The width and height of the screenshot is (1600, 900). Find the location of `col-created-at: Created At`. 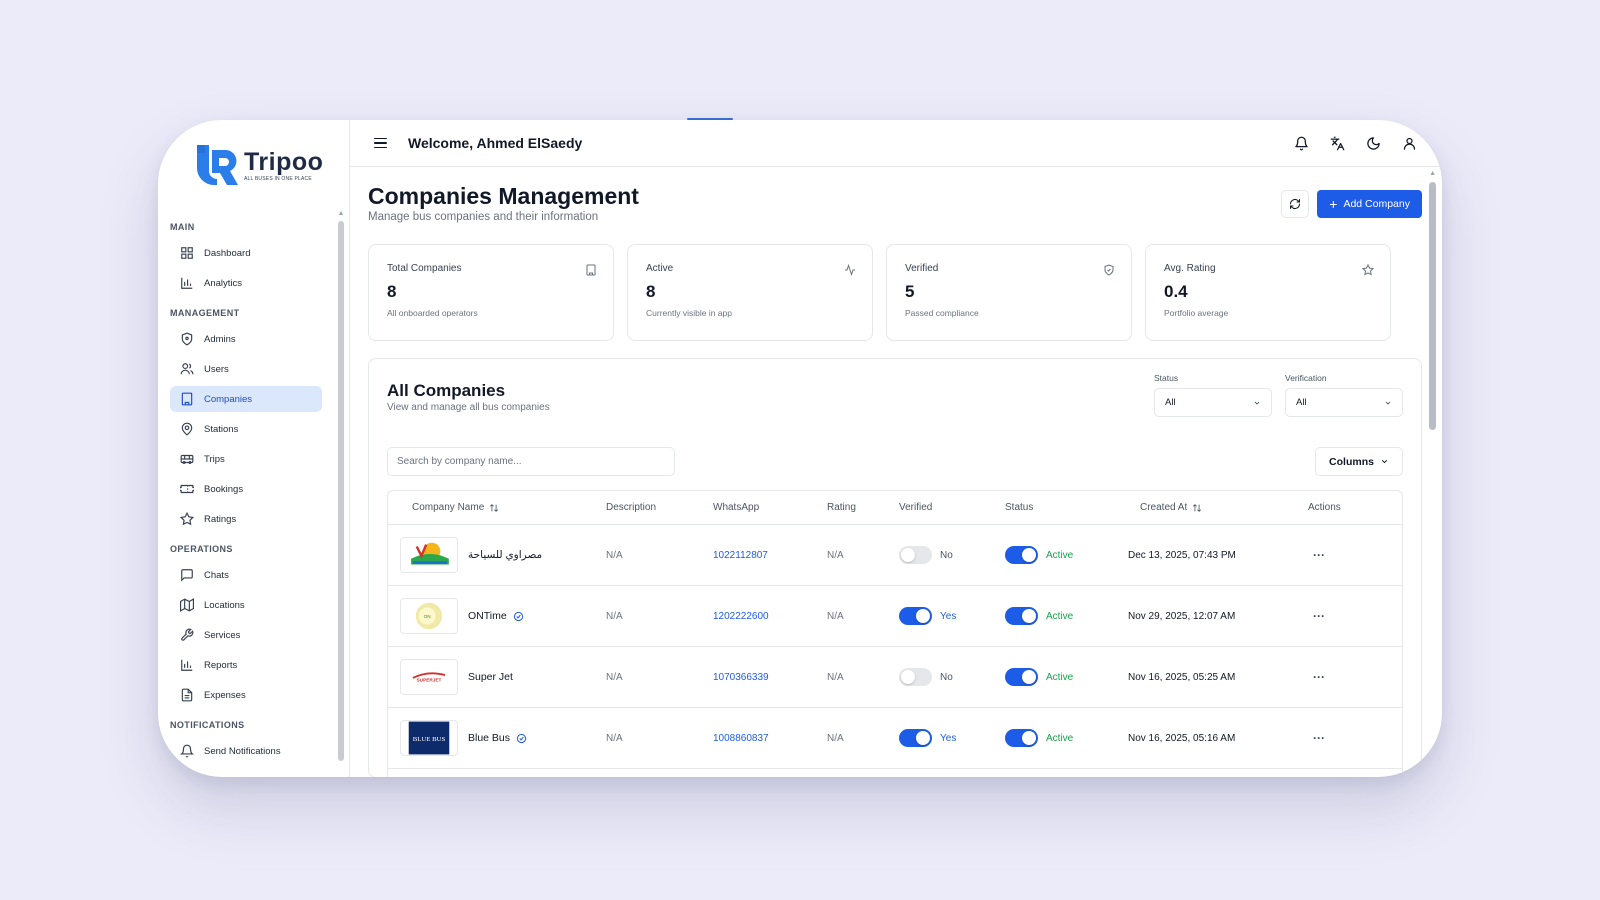

col-created-at: Created At is located at coordinates (1218, 507).